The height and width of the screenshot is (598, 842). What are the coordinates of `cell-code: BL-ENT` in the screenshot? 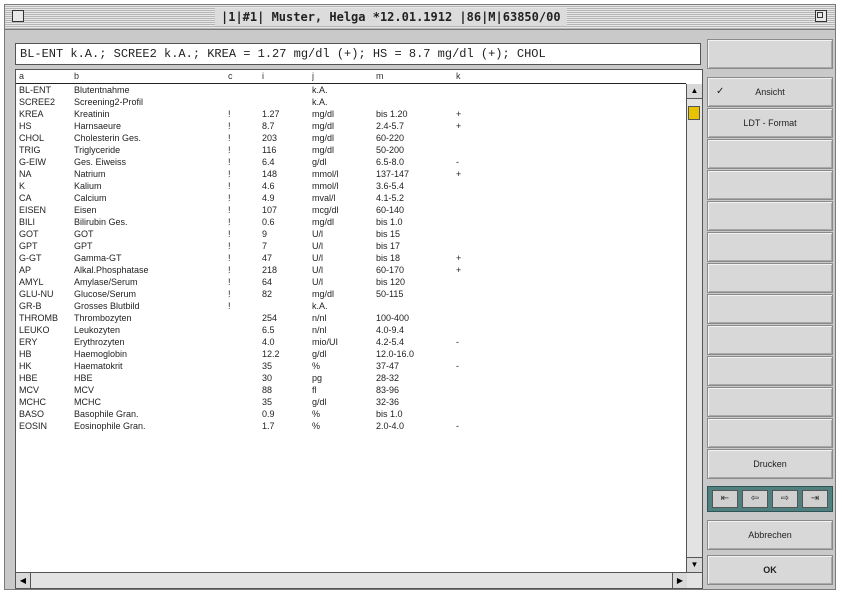 It's located at (35, 90).